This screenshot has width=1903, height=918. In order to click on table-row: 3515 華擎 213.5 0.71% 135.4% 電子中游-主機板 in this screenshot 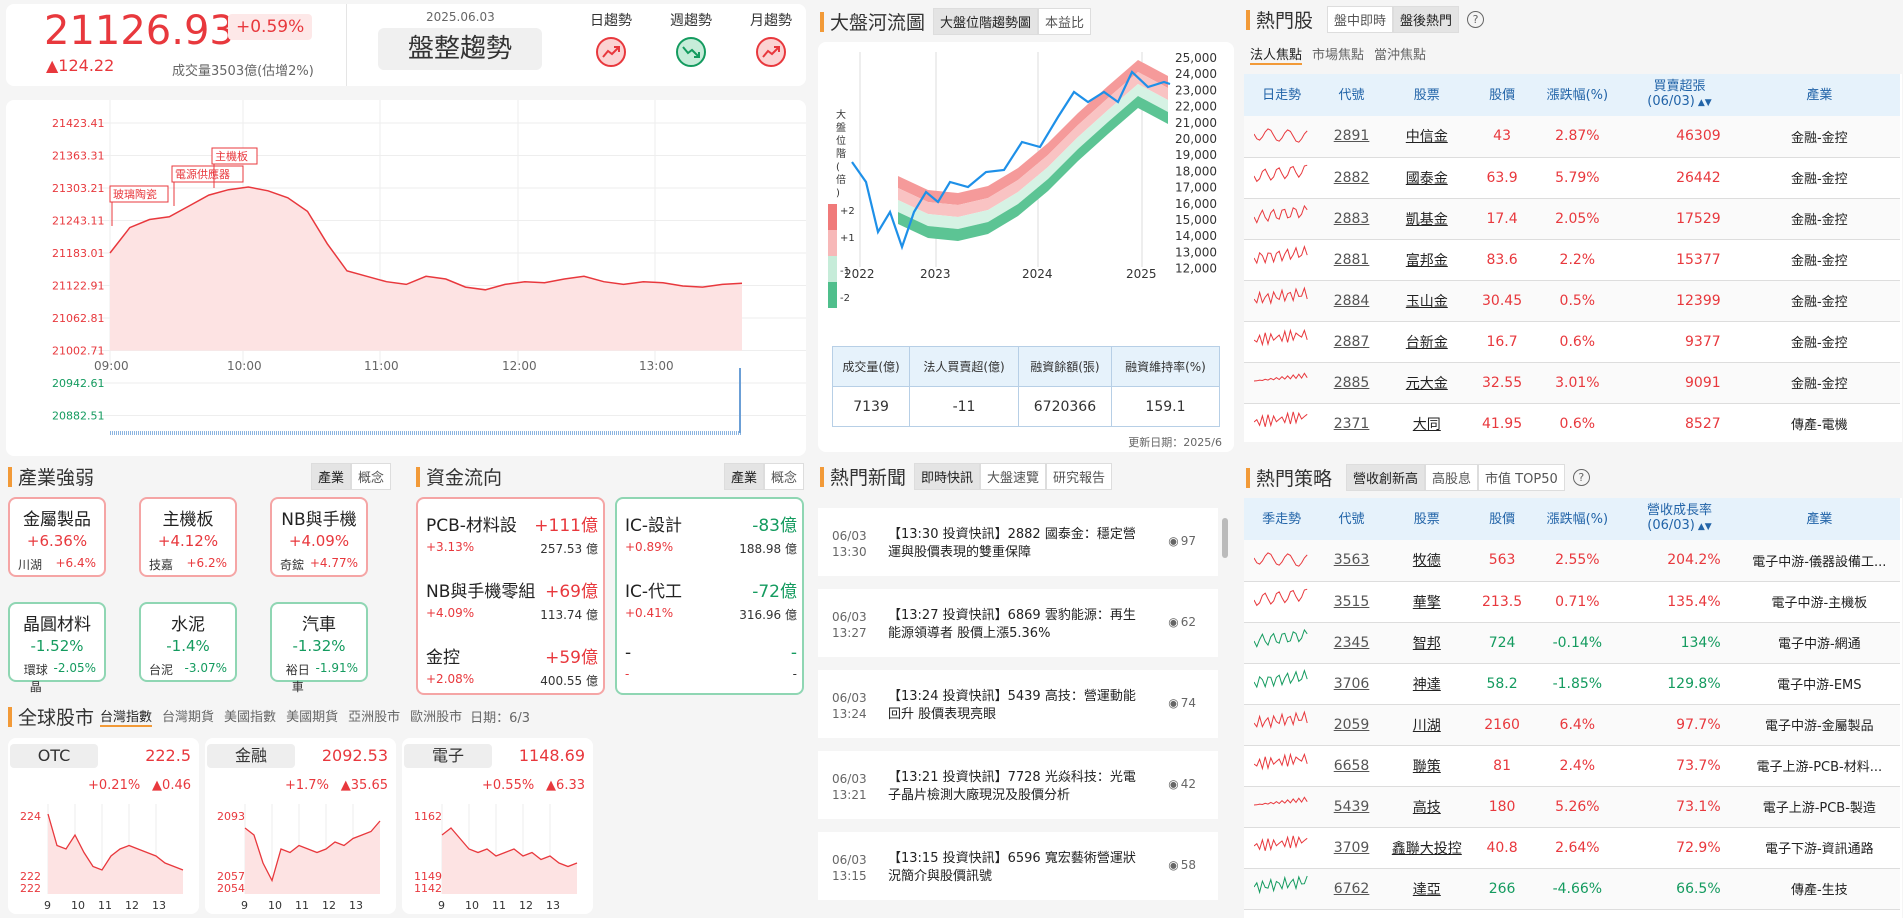, I will do `click(1572, 602)`.